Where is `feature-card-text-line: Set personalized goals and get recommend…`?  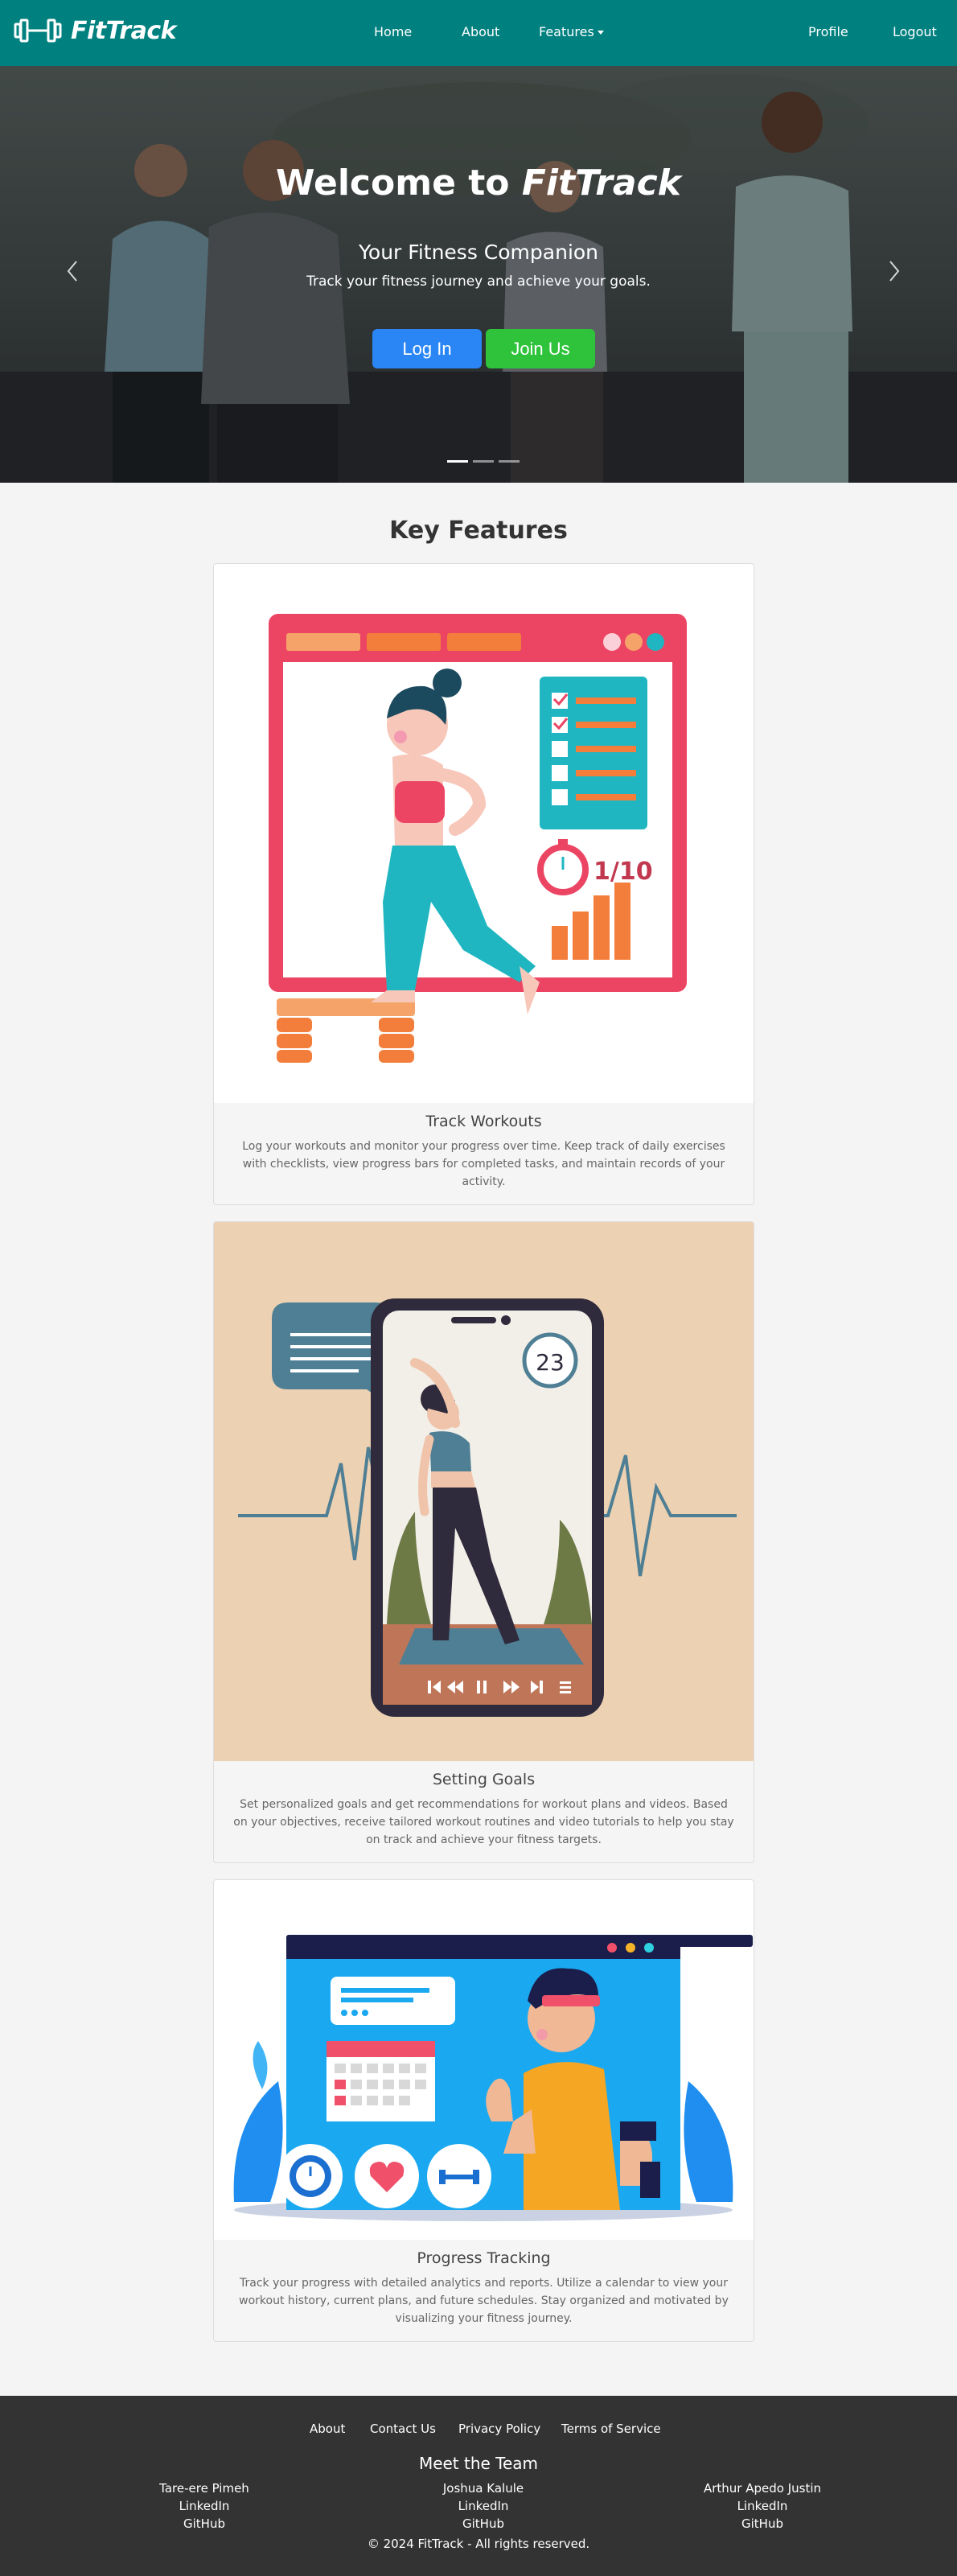 feature-card-text-line: Set personalized goals and get recommend… is located at coordinates (484, 1804).